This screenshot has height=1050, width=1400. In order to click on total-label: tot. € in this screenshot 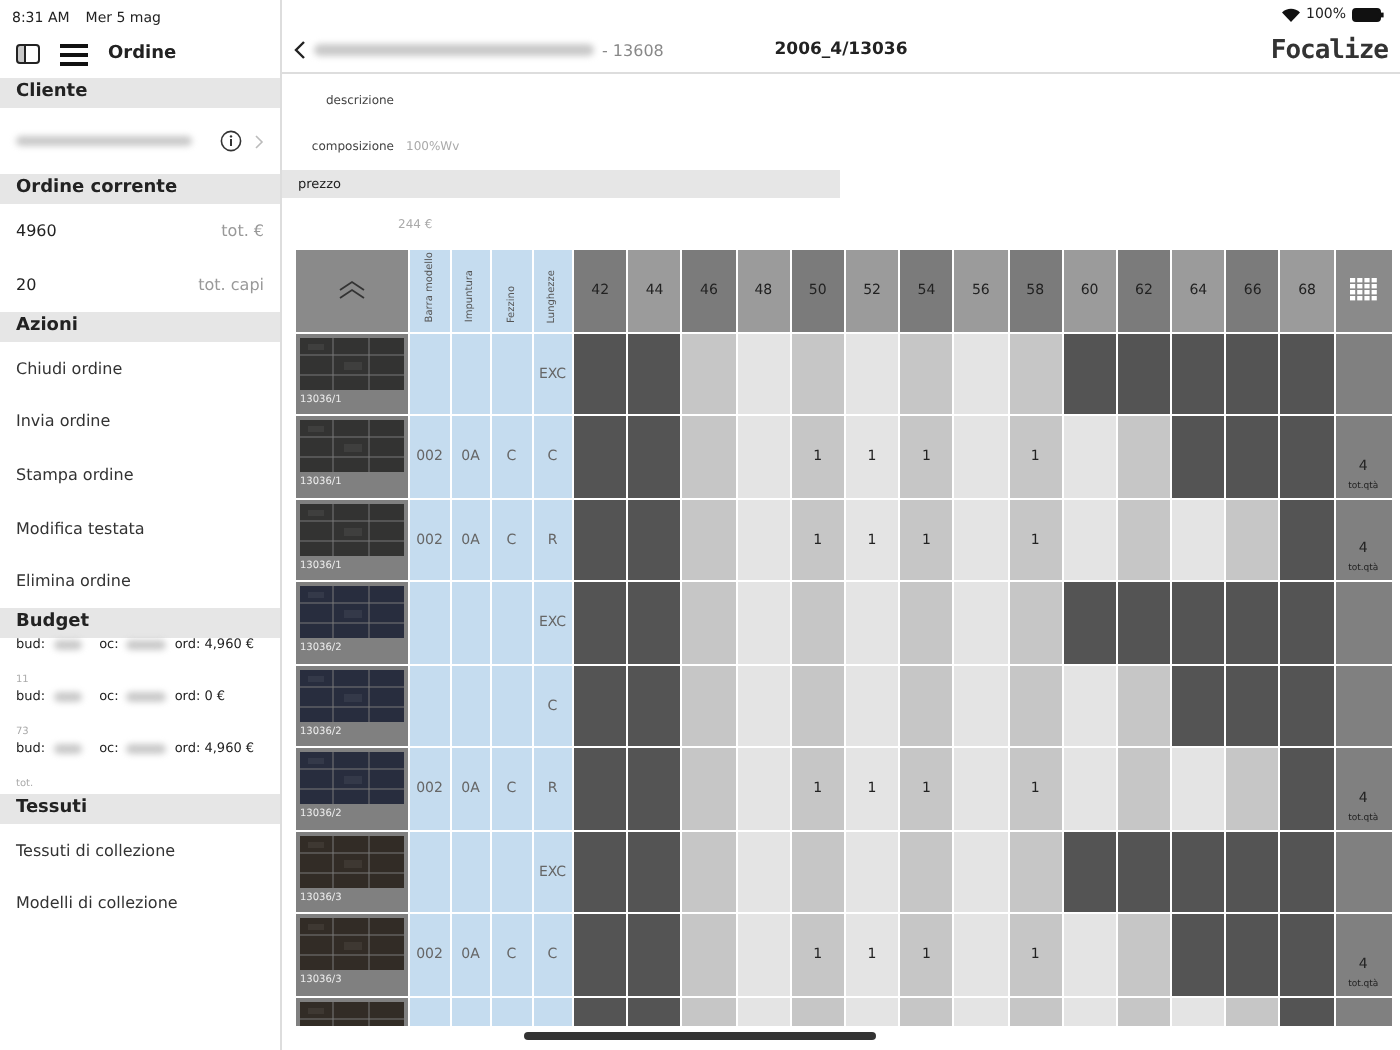, I will do `click(242, 231)`.